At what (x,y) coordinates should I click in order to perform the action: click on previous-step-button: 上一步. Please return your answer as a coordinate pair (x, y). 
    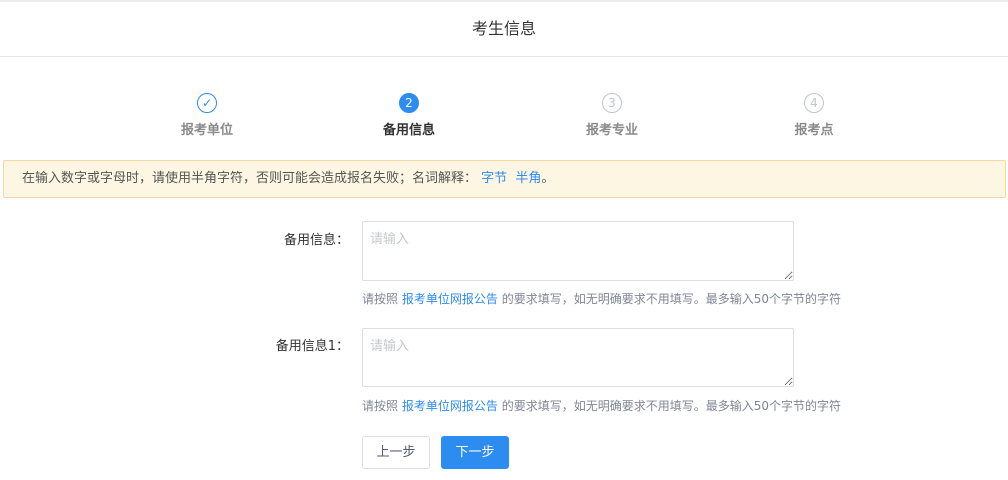
    Looking at the image, I should click on (396, 452).